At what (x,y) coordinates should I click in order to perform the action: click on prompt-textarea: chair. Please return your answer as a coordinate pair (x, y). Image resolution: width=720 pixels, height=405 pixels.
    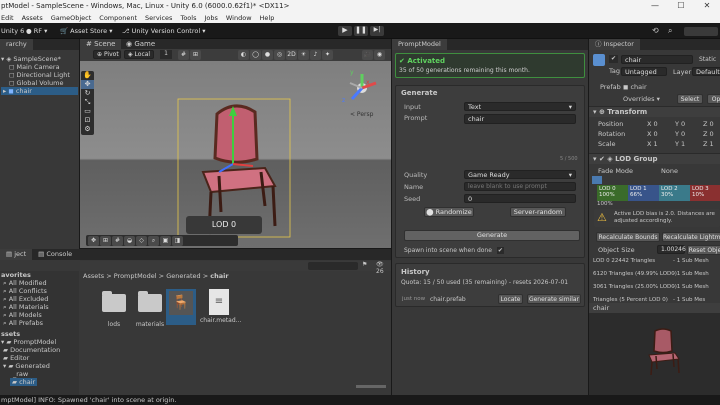
    Looking at the image, I should click on (520, 119).